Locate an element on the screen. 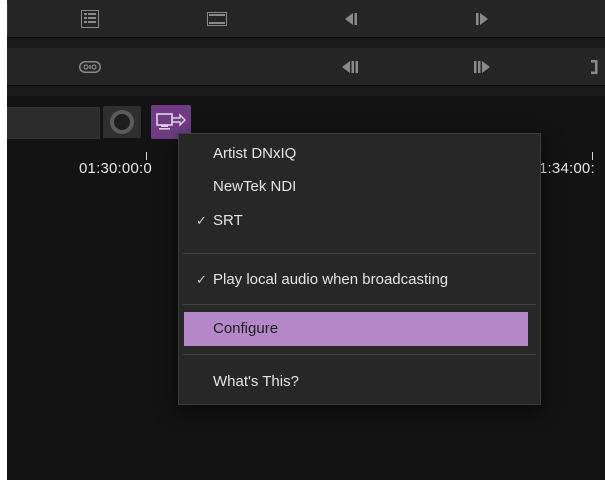  step-forward-icon is located at coordinates (482, 18).